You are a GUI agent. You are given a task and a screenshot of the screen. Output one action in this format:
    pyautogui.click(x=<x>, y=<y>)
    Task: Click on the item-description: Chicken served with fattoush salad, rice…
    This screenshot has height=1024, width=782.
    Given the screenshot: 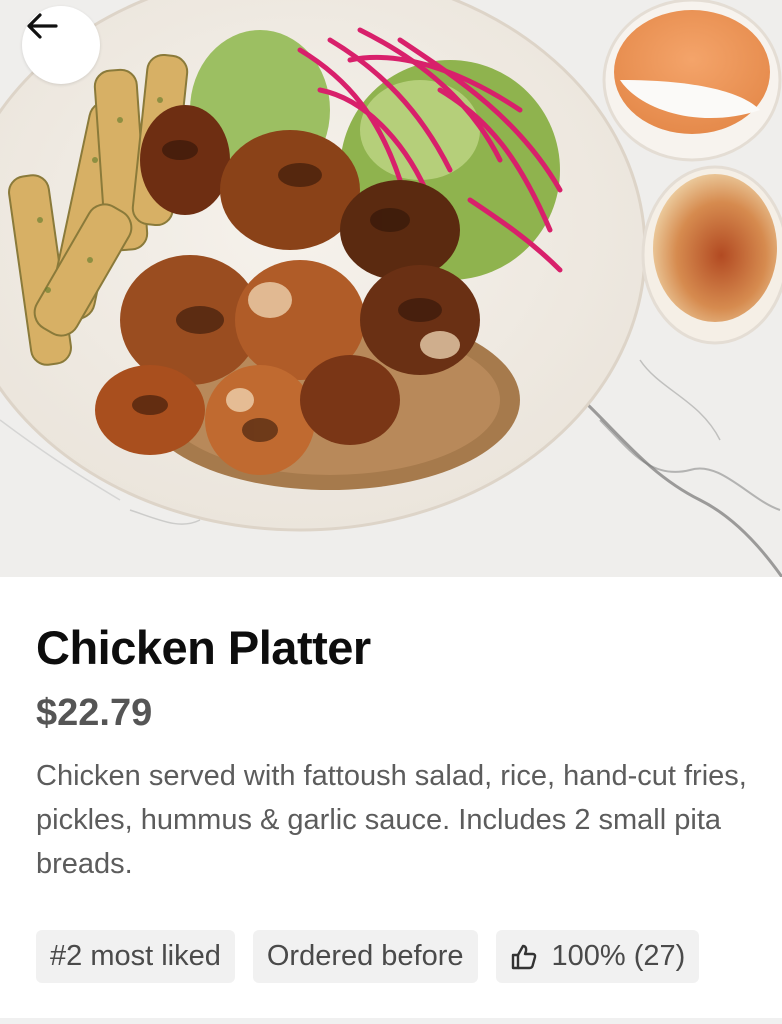 What is the action you would take?
    pyautogui.click(x=391, y=820)
    